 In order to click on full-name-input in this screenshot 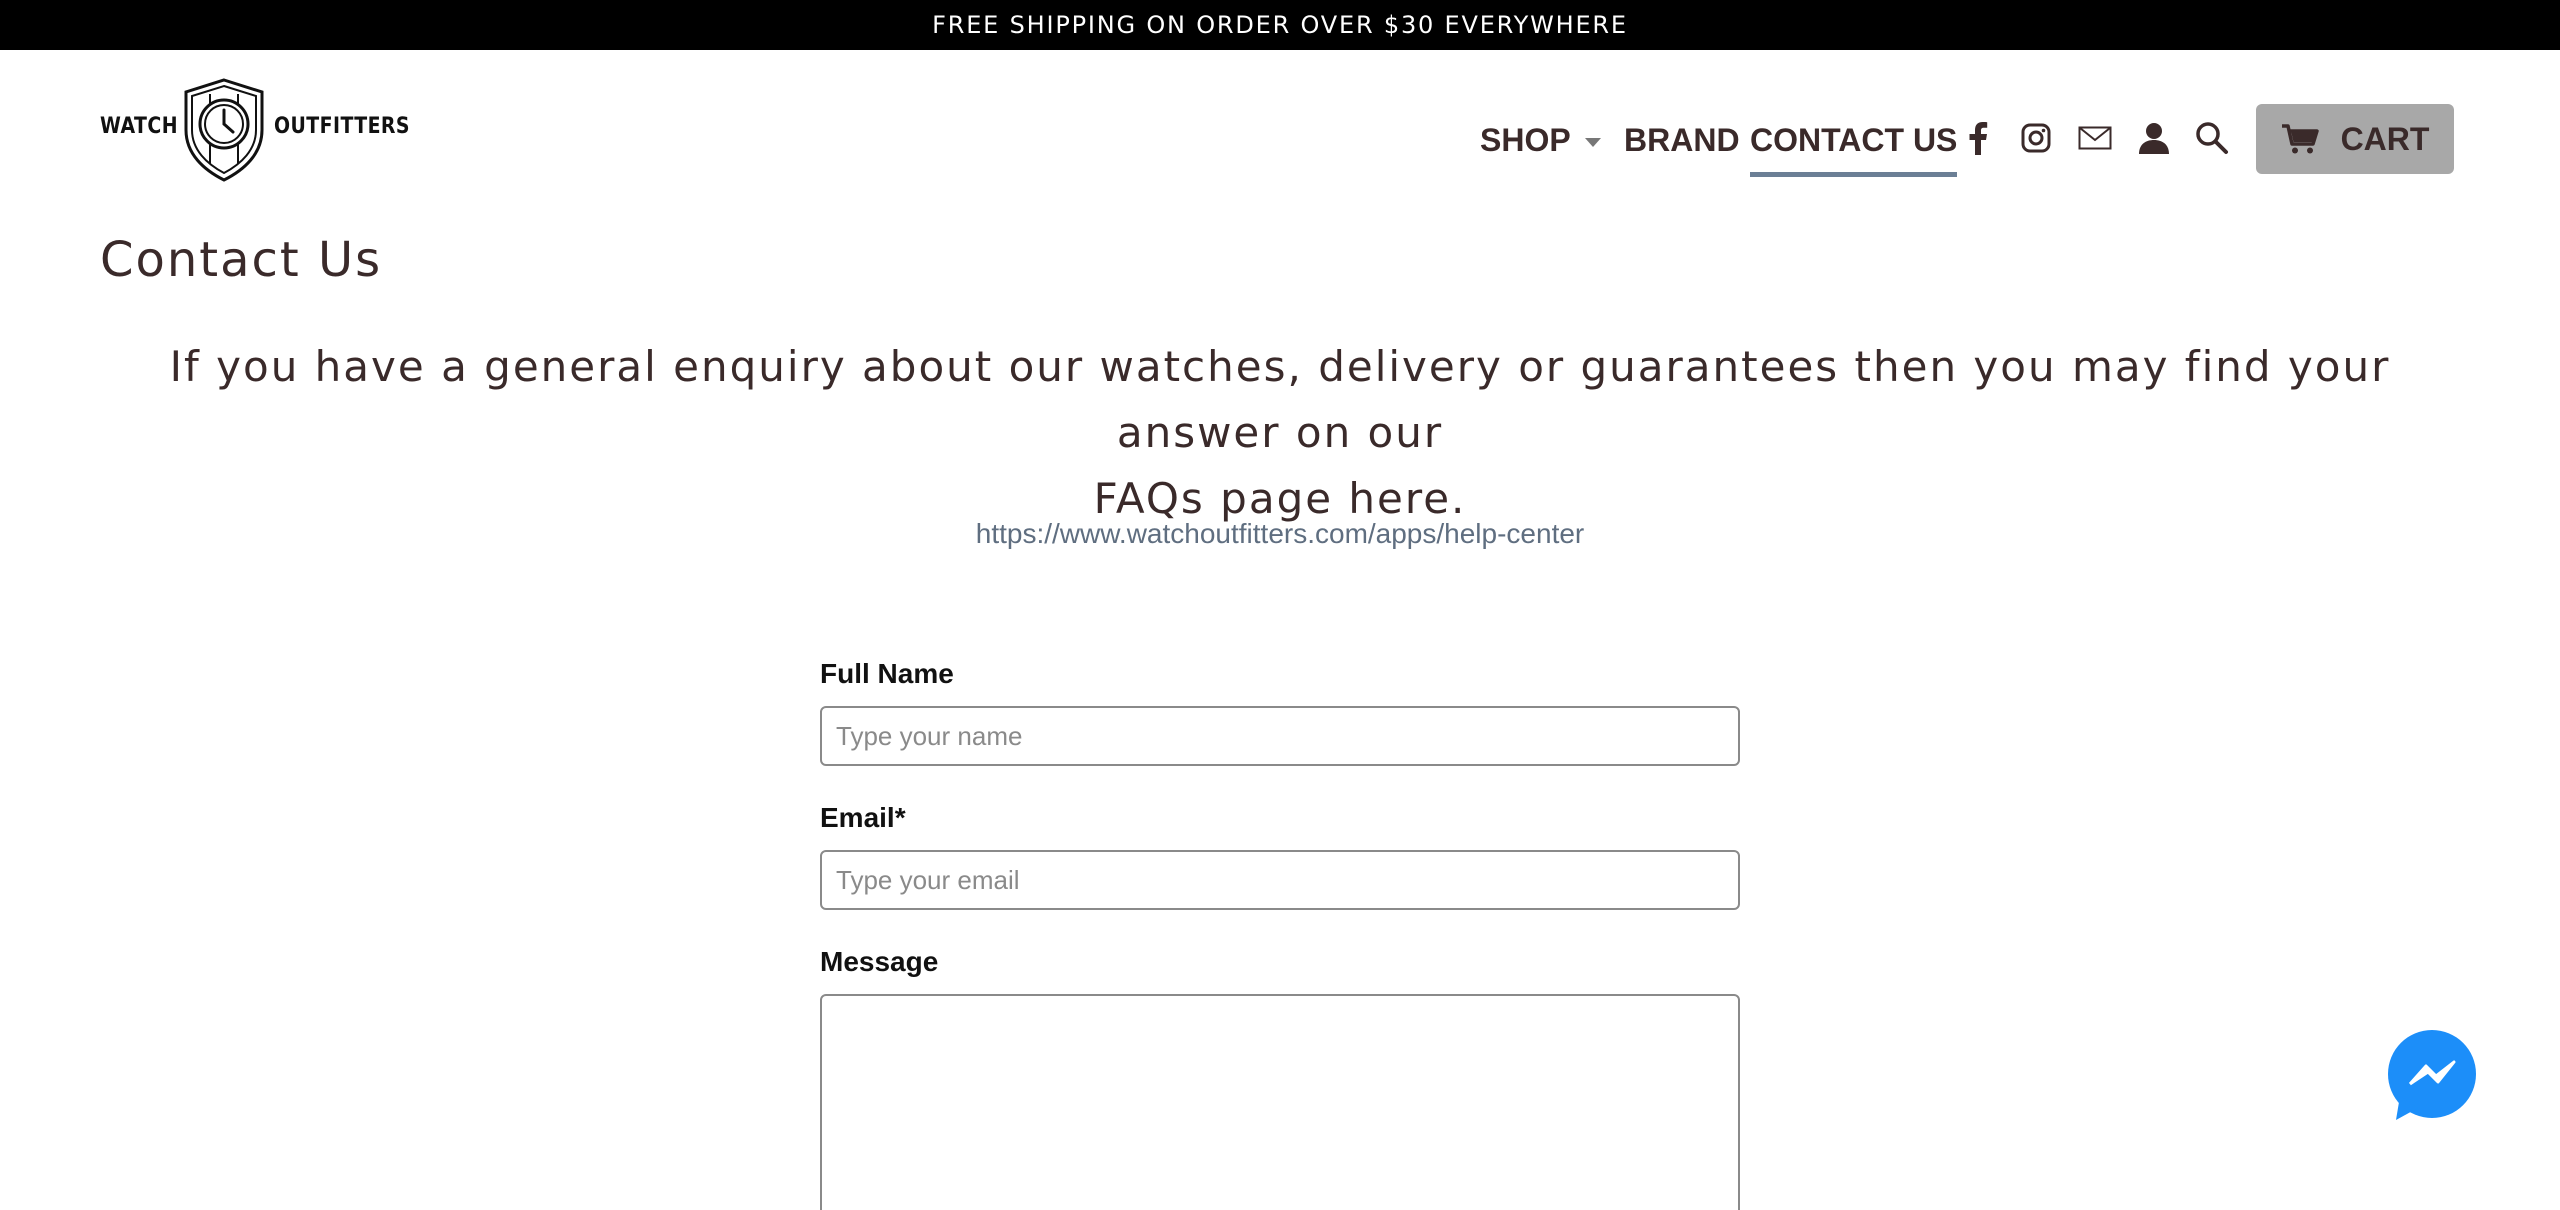, I will do `click(1280, 736)`.